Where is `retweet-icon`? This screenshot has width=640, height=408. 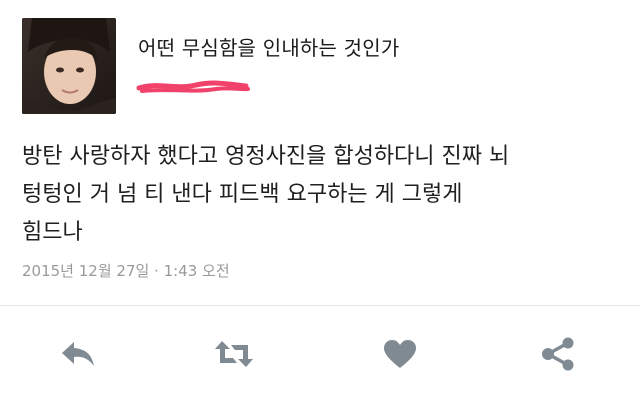 retweet-icon is located at coordinates (234, 354).